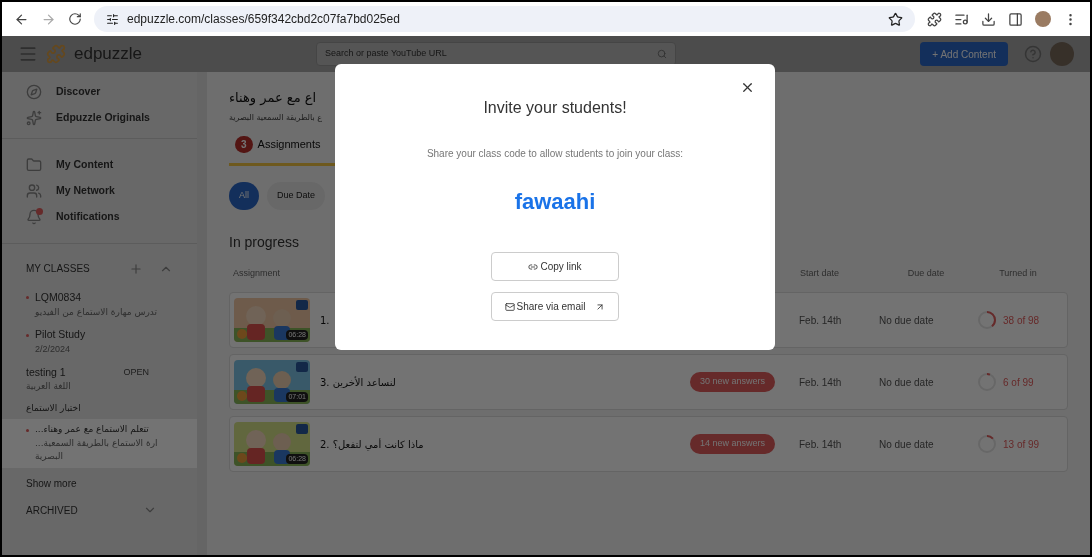 The height and width of the screenshot is (557, 1092). I want to click on close-button, so click(747, 87).